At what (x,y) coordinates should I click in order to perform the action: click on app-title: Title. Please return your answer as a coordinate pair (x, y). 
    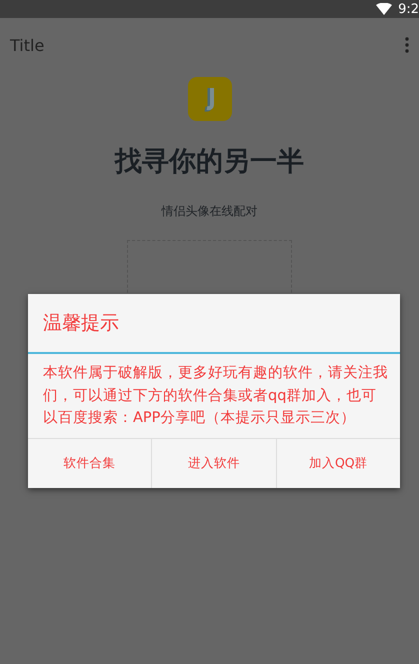
    Looking at the image, I should click on (27, 45).